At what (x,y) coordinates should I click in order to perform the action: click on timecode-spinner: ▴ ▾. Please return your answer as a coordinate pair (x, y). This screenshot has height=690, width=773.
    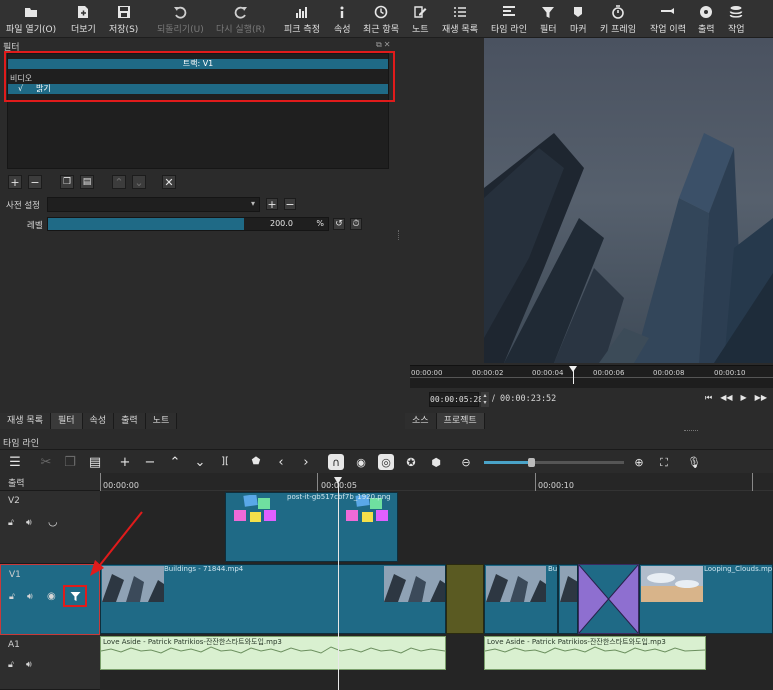
    Looking at the image, I should click on (485, 399).